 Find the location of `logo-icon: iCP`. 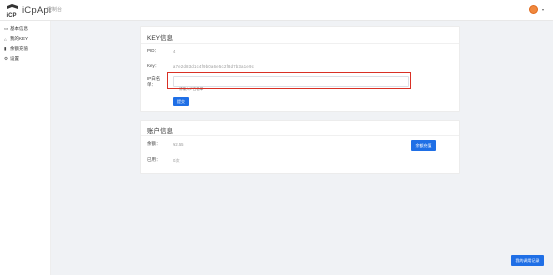

logo-icon: iCP is located at coordinates (12, 10).